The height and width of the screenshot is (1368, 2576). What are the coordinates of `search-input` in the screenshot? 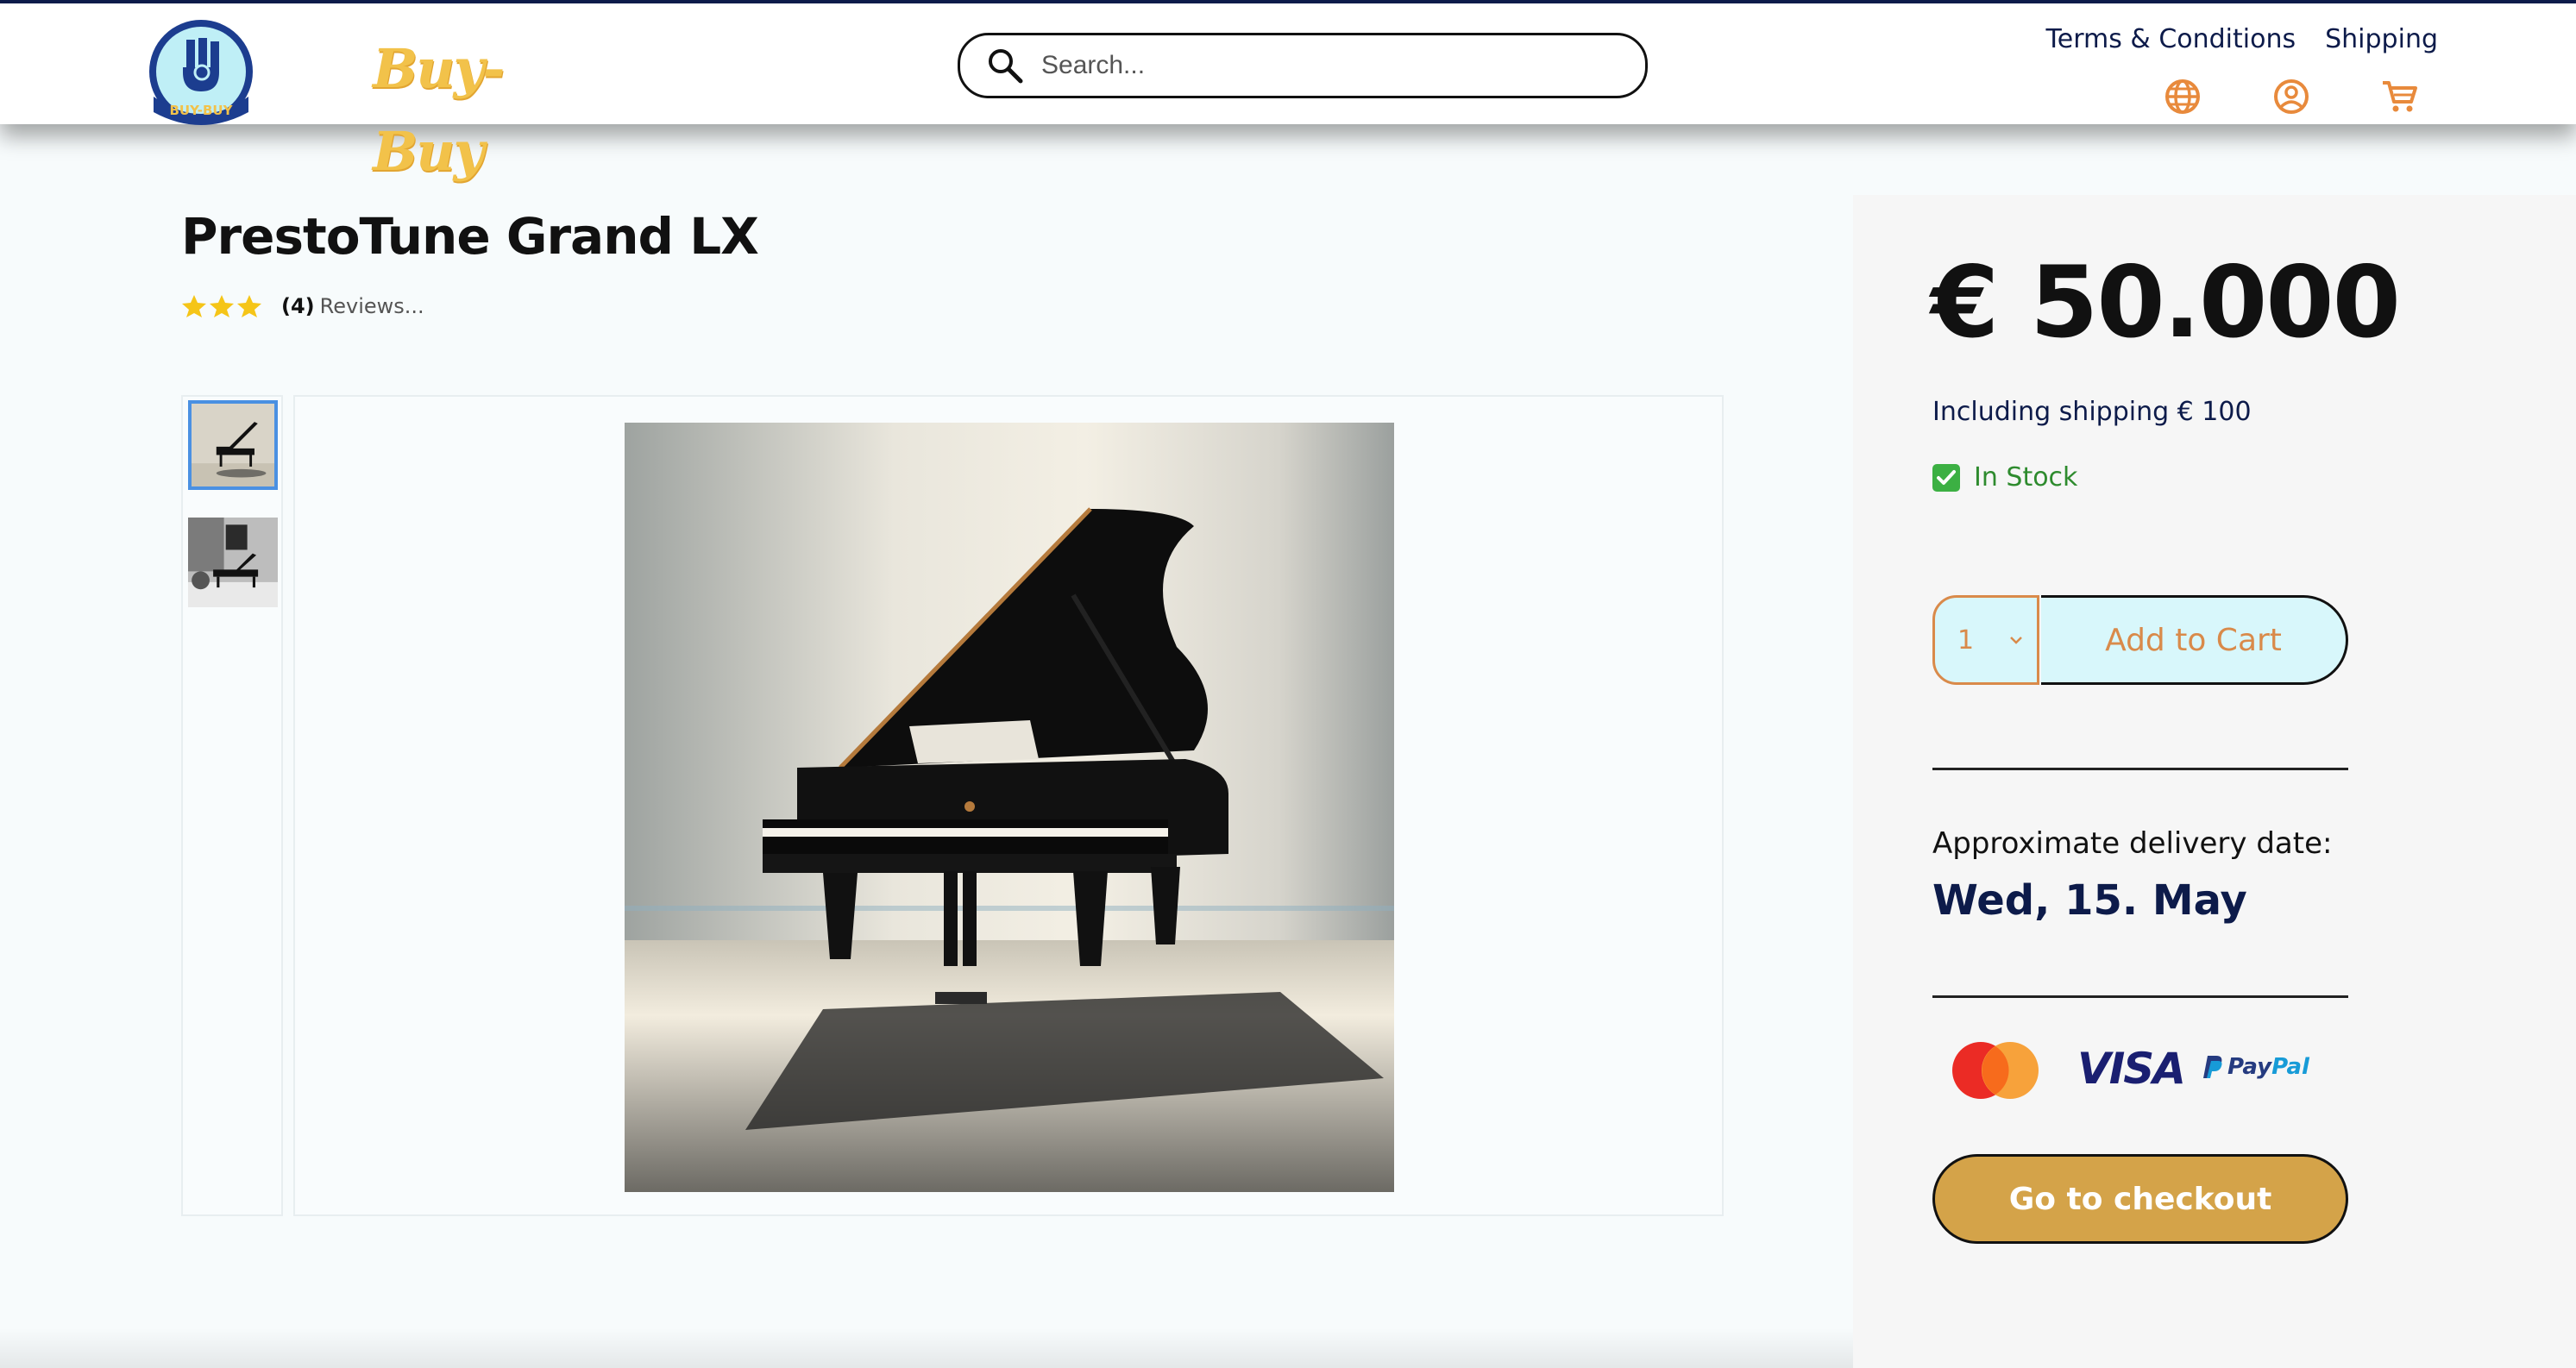 It's located at (1342, 66).